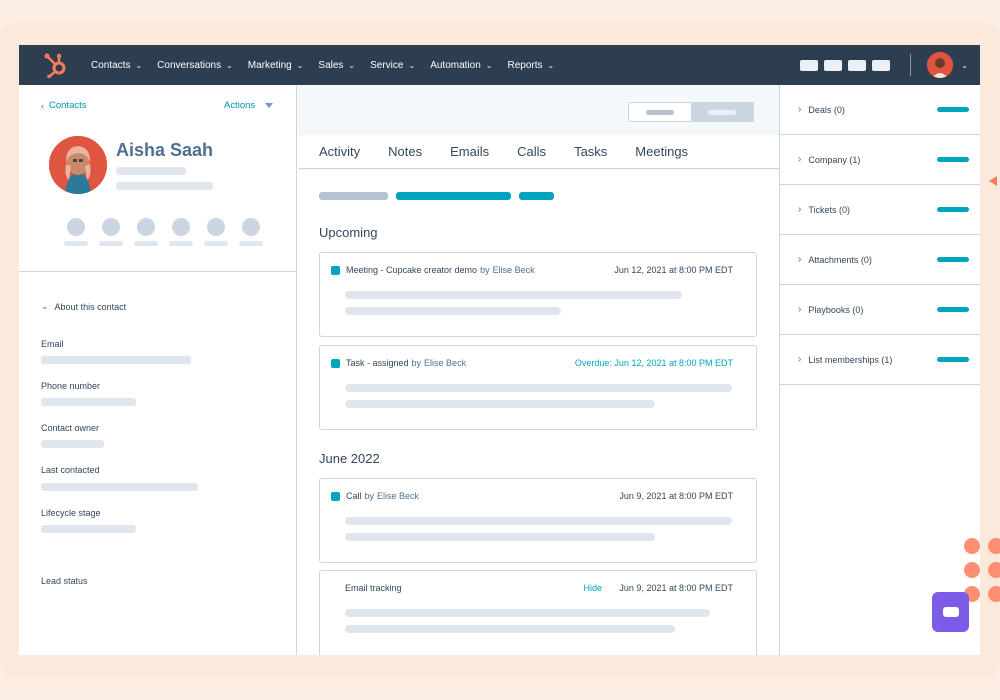  Describe the element at coordinates (880, 110) in the screenshot. I see `association-deals: › Deals (0)` at that location.